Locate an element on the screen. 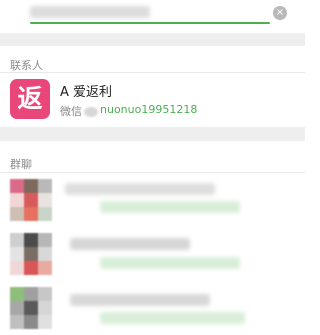 This screenshot has width=320, height=335. fanli-app-icon: 返 is located at coordinates (30, 99).